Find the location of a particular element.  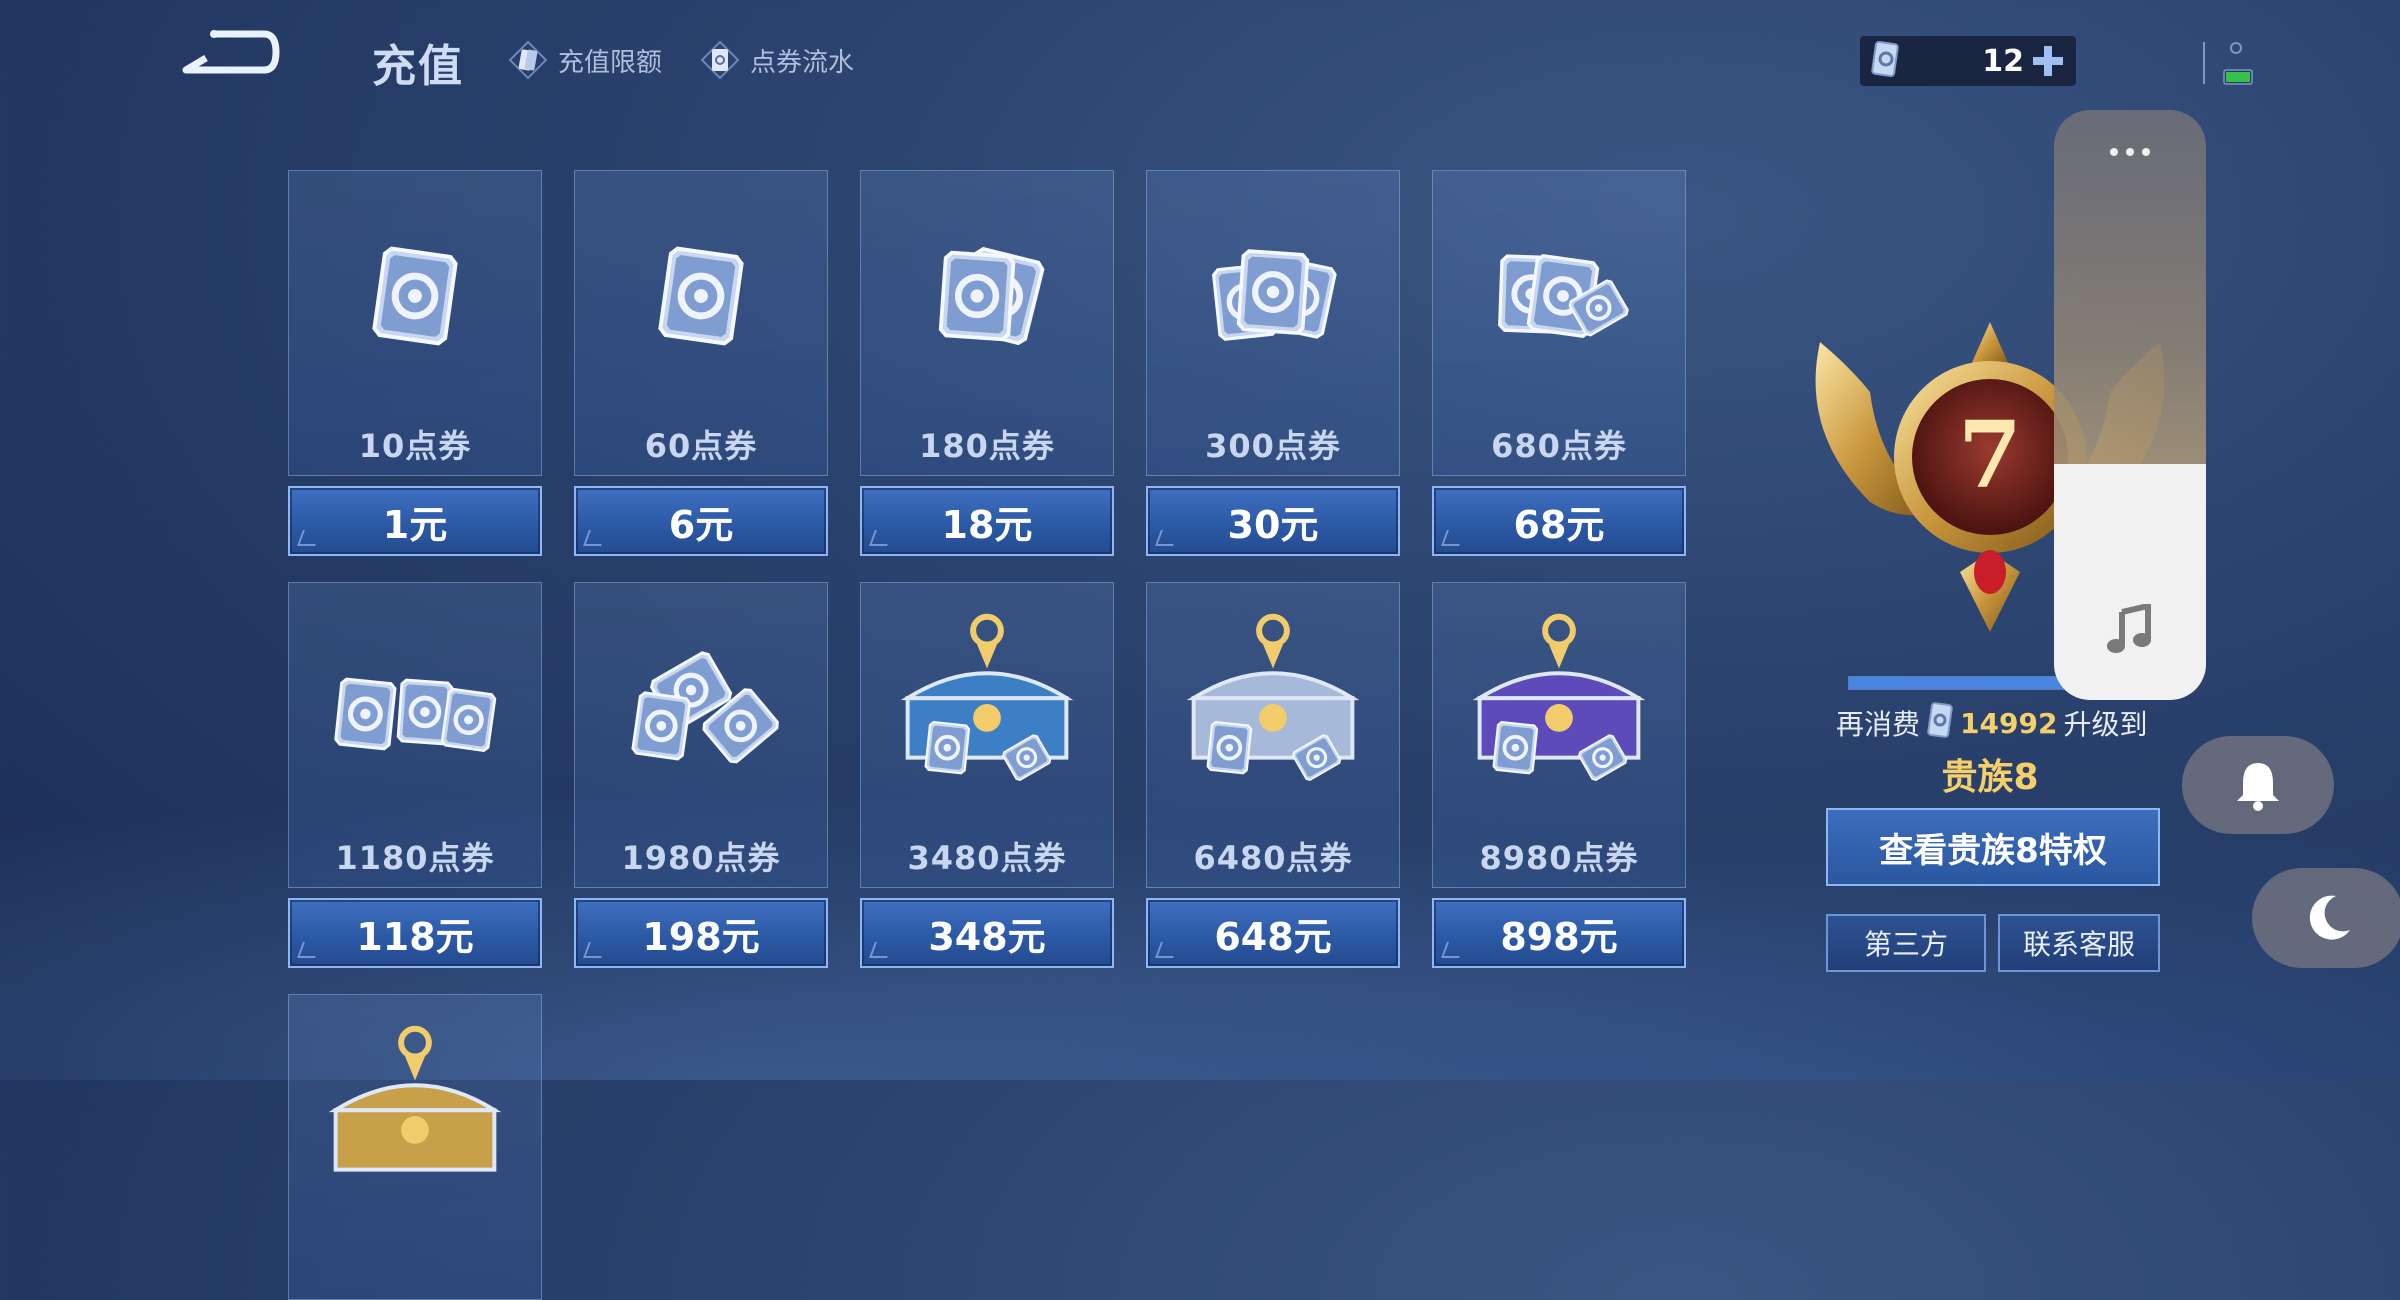

coupon-flow-link: 点券流水 is located at coordinates (777, 60).